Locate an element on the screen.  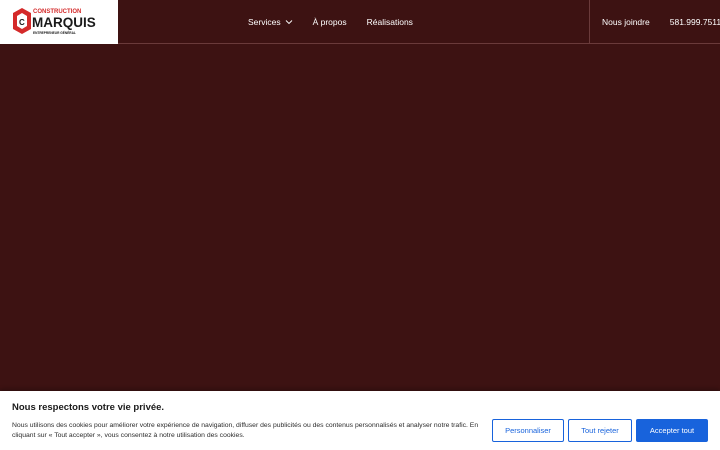
nav-item-a-propos-label: À propos is located at coordinates (329, 22).